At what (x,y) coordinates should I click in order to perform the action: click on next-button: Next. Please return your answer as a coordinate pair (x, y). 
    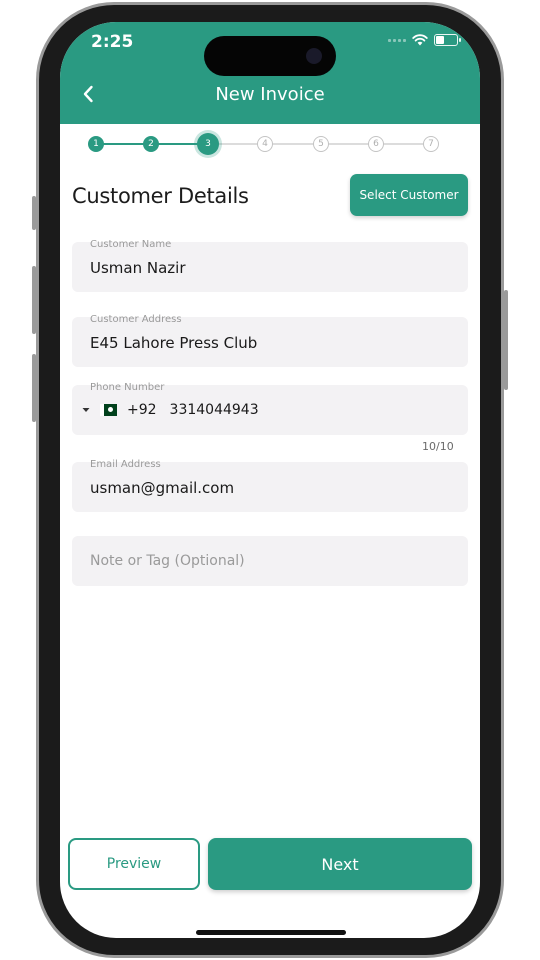
    Looking at the image, I should click on (340, 864).